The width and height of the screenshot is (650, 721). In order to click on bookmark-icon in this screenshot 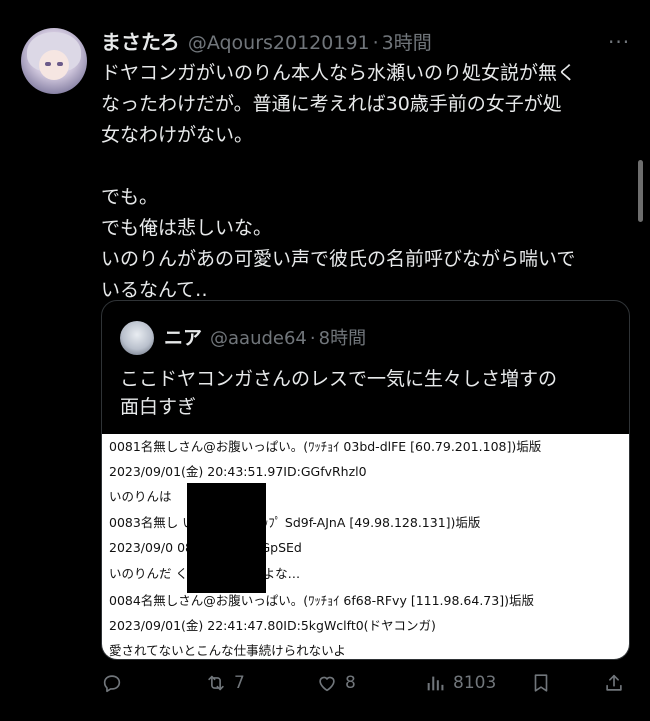, I will do `click(541, 683)`.